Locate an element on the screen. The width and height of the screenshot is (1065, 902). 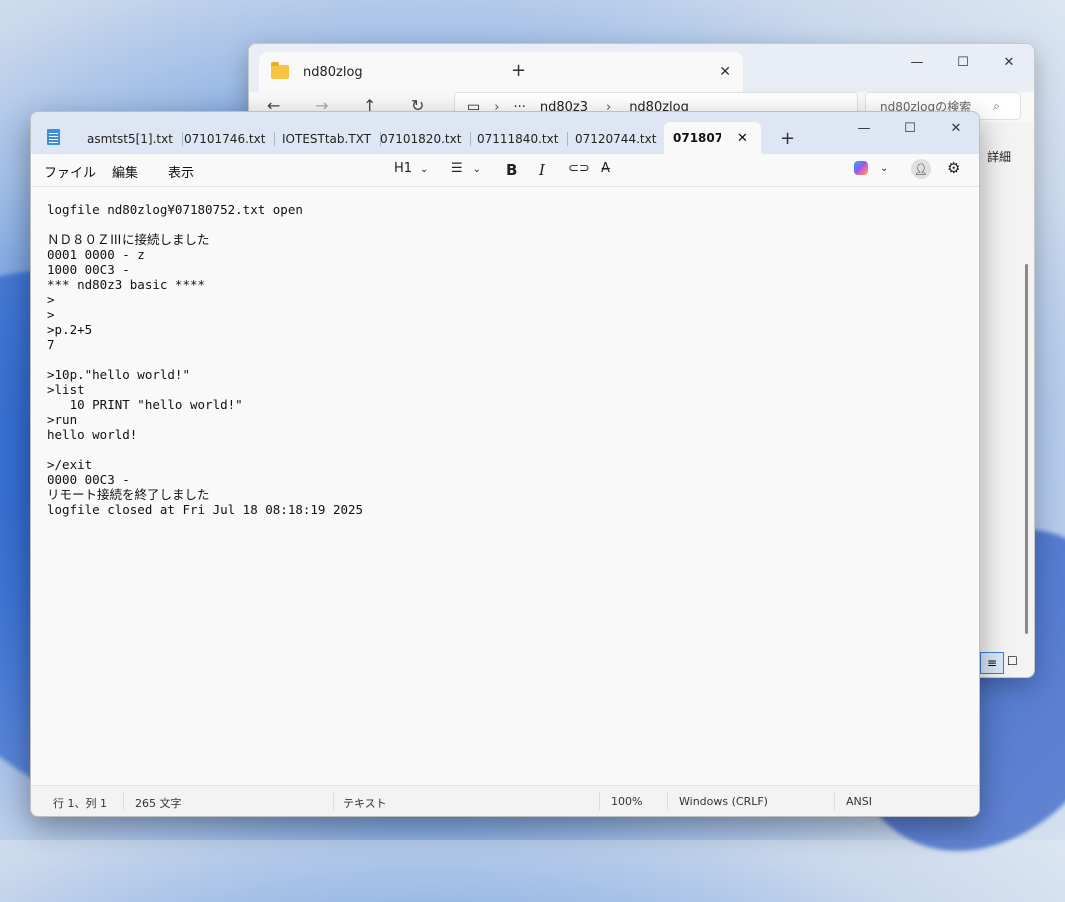
tab-file: asmtst5[1].txt is located at coordinates (135, 139).